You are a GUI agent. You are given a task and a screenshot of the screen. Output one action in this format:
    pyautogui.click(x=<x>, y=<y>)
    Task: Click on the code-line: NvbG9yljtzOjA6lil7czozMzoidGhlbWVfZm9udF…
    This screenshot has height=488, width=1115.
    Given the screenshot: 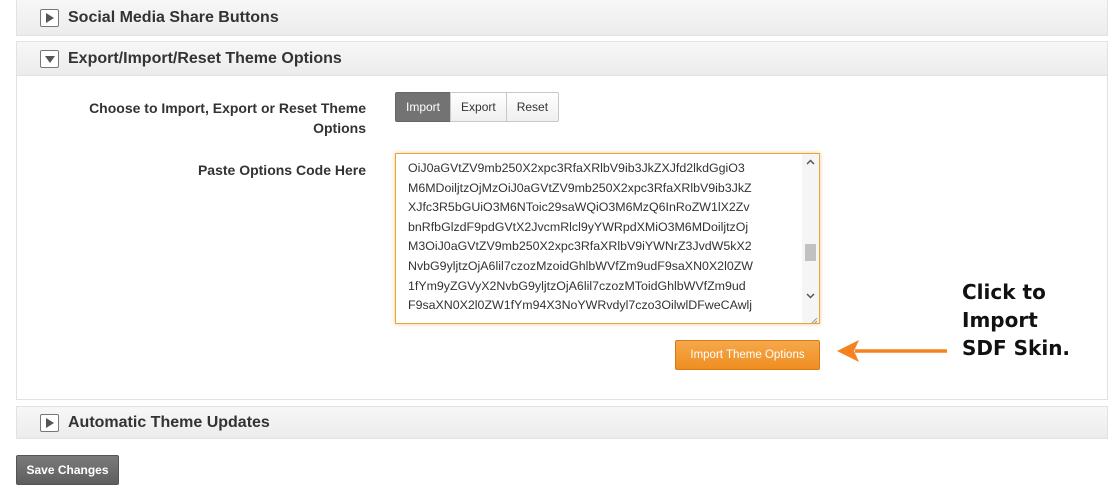 What is the action you would take?
    pyautogui.click(x=580, y=265)
    